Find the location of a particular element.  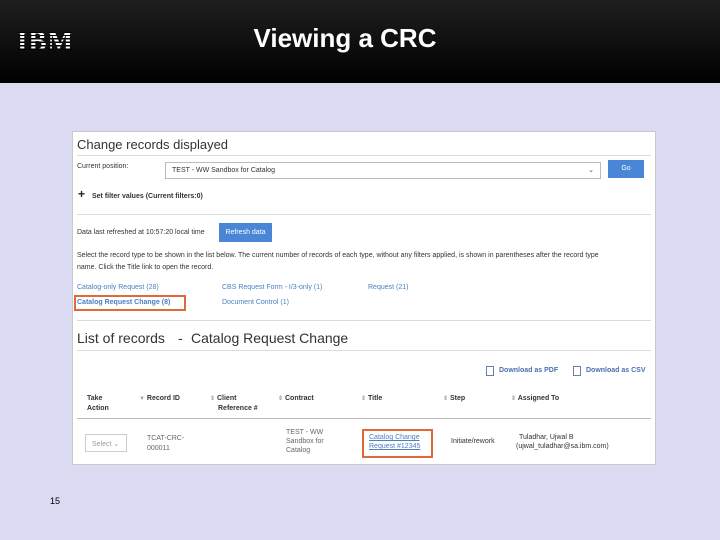

row-step: Initiate/rework is located at coordinates (473, 441).